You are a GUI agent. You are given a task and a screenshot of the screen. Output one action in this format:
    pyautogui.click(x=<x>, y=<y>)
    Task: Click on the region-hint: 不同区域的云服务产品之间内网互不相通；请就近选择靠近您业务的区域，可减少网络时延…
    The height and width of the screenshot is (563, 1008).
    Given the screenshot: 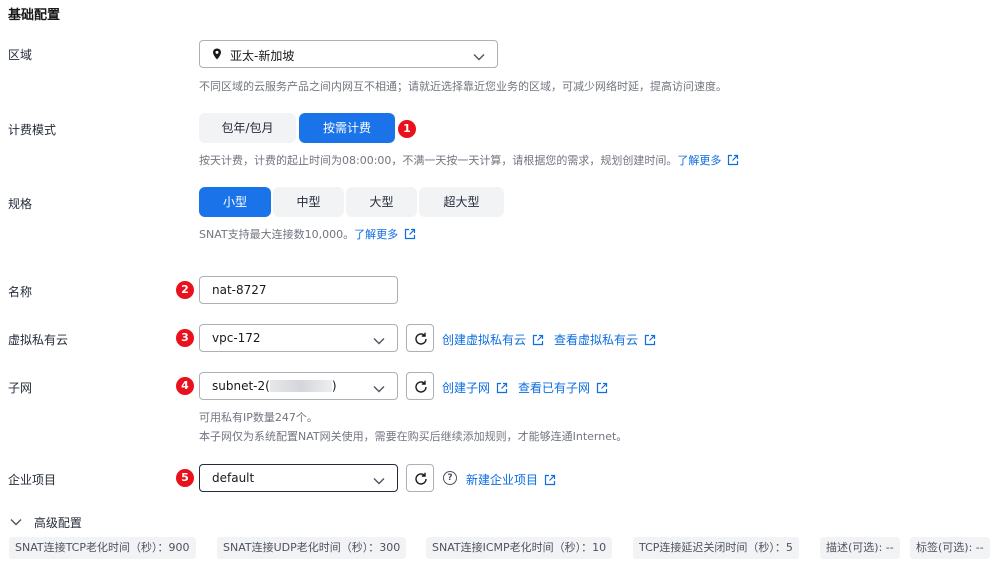 What is the action you would take?
    pyautogui.click(x=463, y=86)
    